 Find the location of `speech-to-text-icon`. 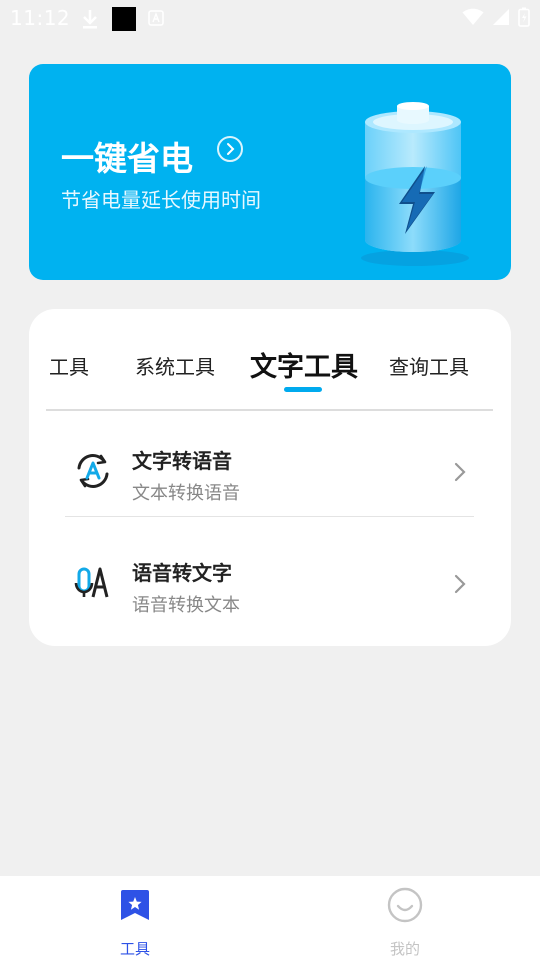

speech-to-text-icon is located at coordinates (91, 582).